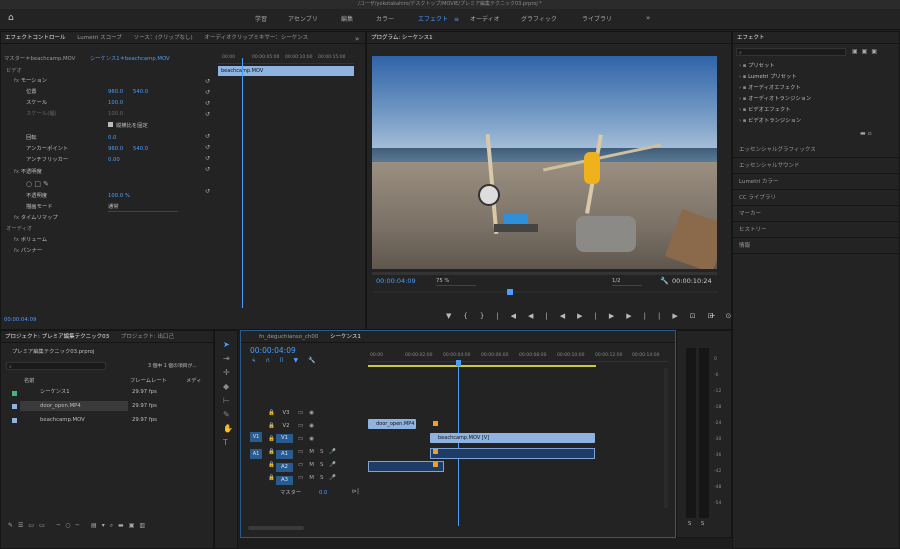 The height and width of the screenshot is (549, 900). Describe the element at coordinates (456, 281) in the screenshot. I see `zoom-select: 75 %` at that location.